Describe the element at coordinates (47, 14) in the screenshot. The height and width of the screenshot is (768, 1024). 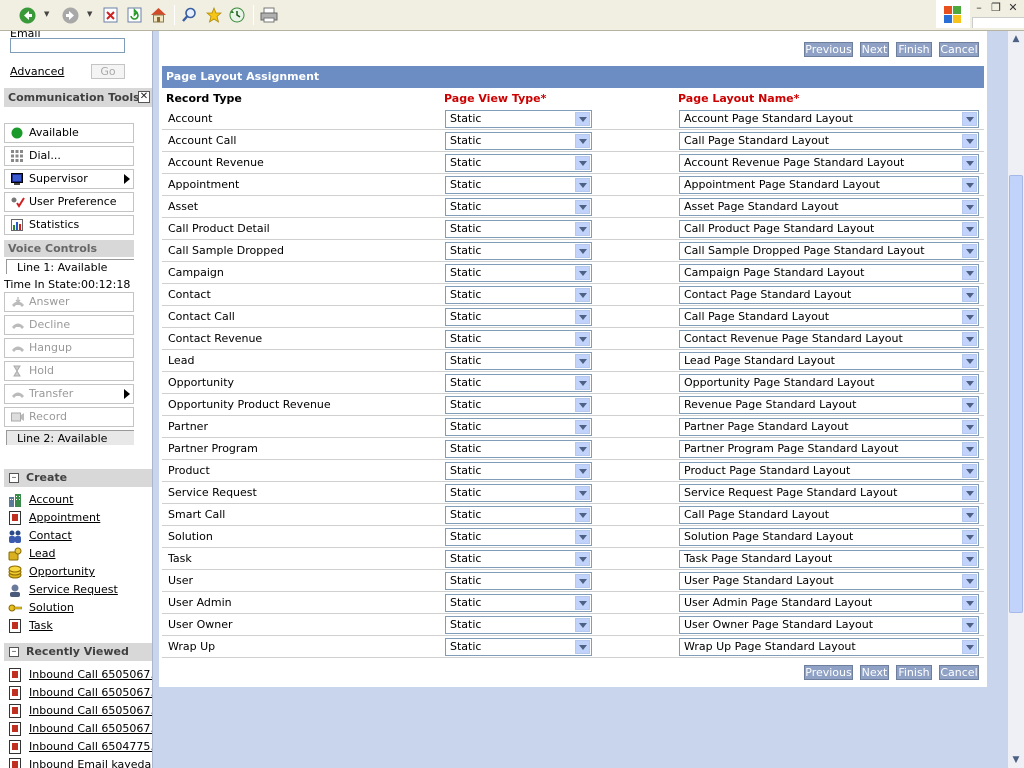
I see `back-dropdown-icon: ▼` at that location.